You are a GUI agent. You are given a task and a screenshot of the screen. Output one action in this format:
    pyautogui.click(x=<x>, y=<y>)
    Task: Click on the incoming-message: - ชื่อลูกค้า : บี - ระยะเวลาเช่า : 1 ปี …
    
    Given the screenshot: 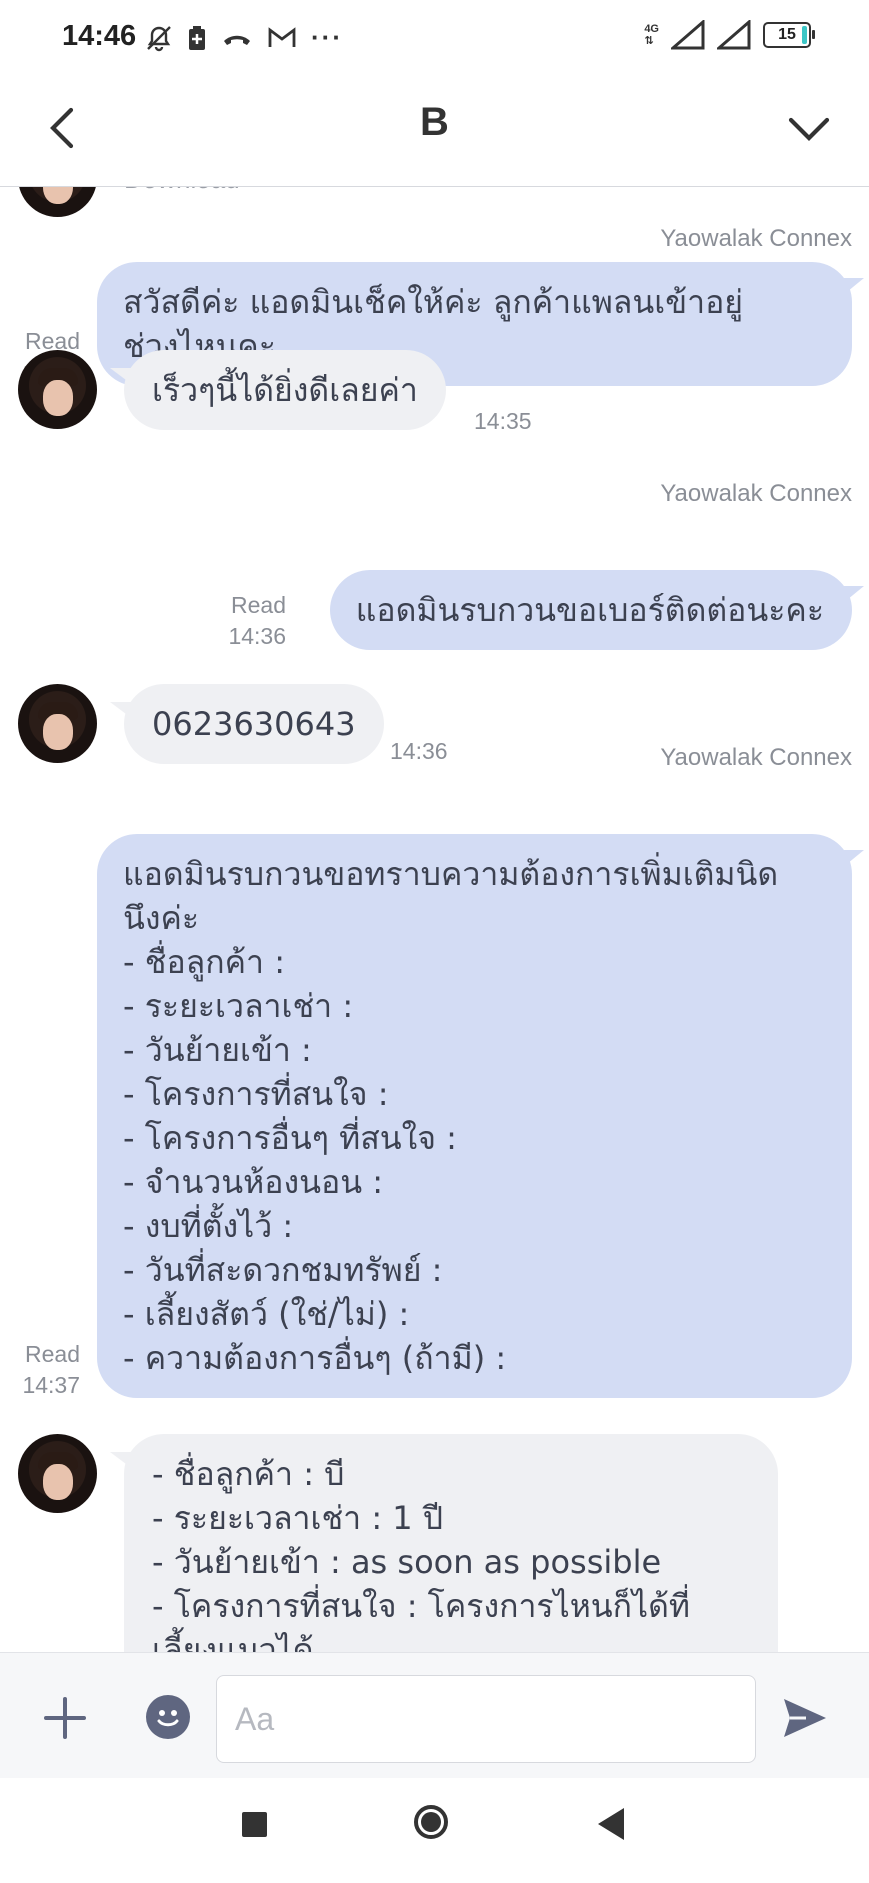 What is the action you would take?
    pyautogui.click(x=444, y=1543)
    